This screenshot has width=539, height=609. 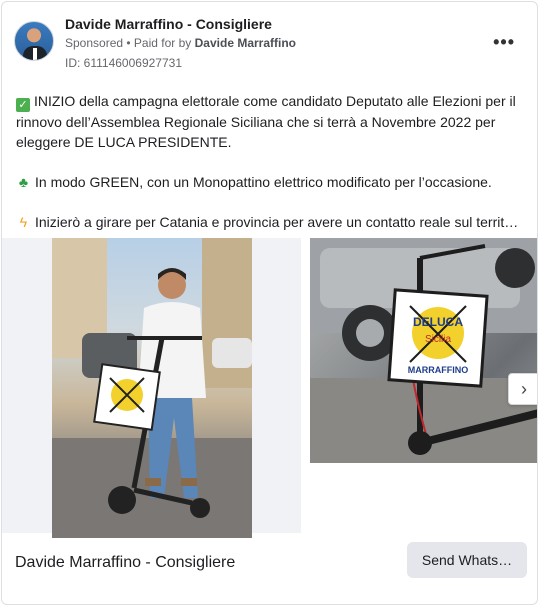 What do you see at coordinates (94, 43) in the screenshot?
I see `sponsored-label: Sponsored` at bounding box center [94, 43].